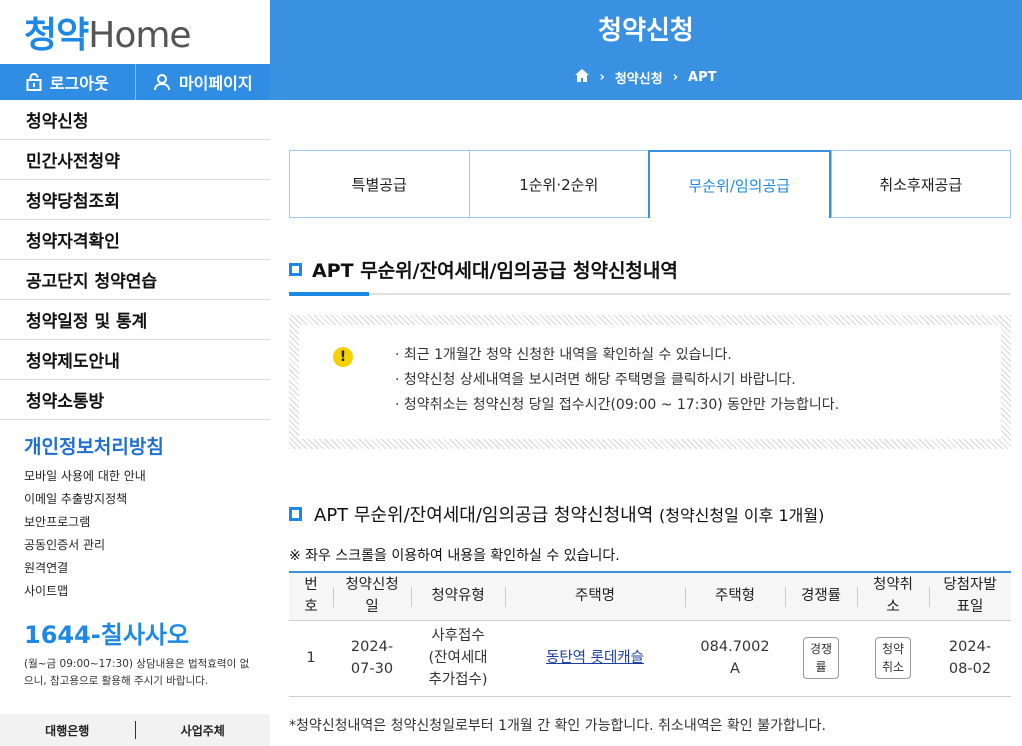  Describe the element at coordinates (135, 200) in the screenshot. I see `menu-item-win-check: 청약당첨조회` at that location.